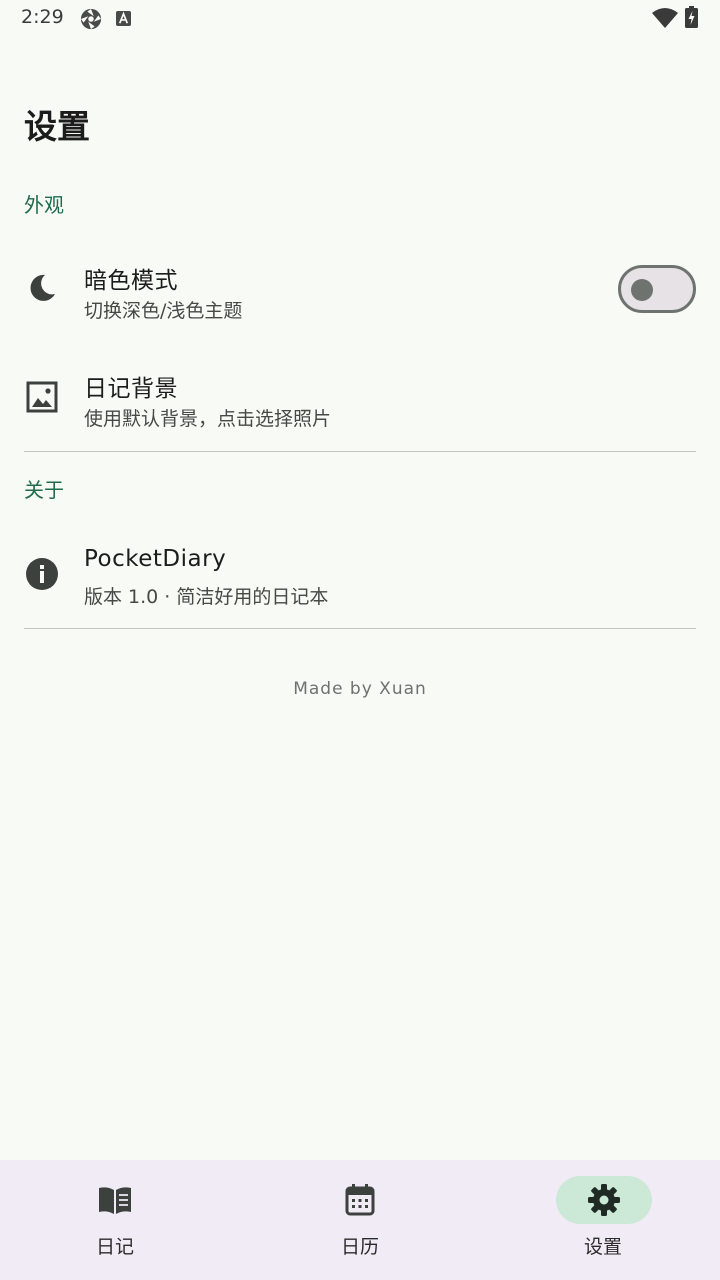 The width and height of the screenshot is (720, 1280). I want to click on section-header-about: 关于, so click(44, 490).